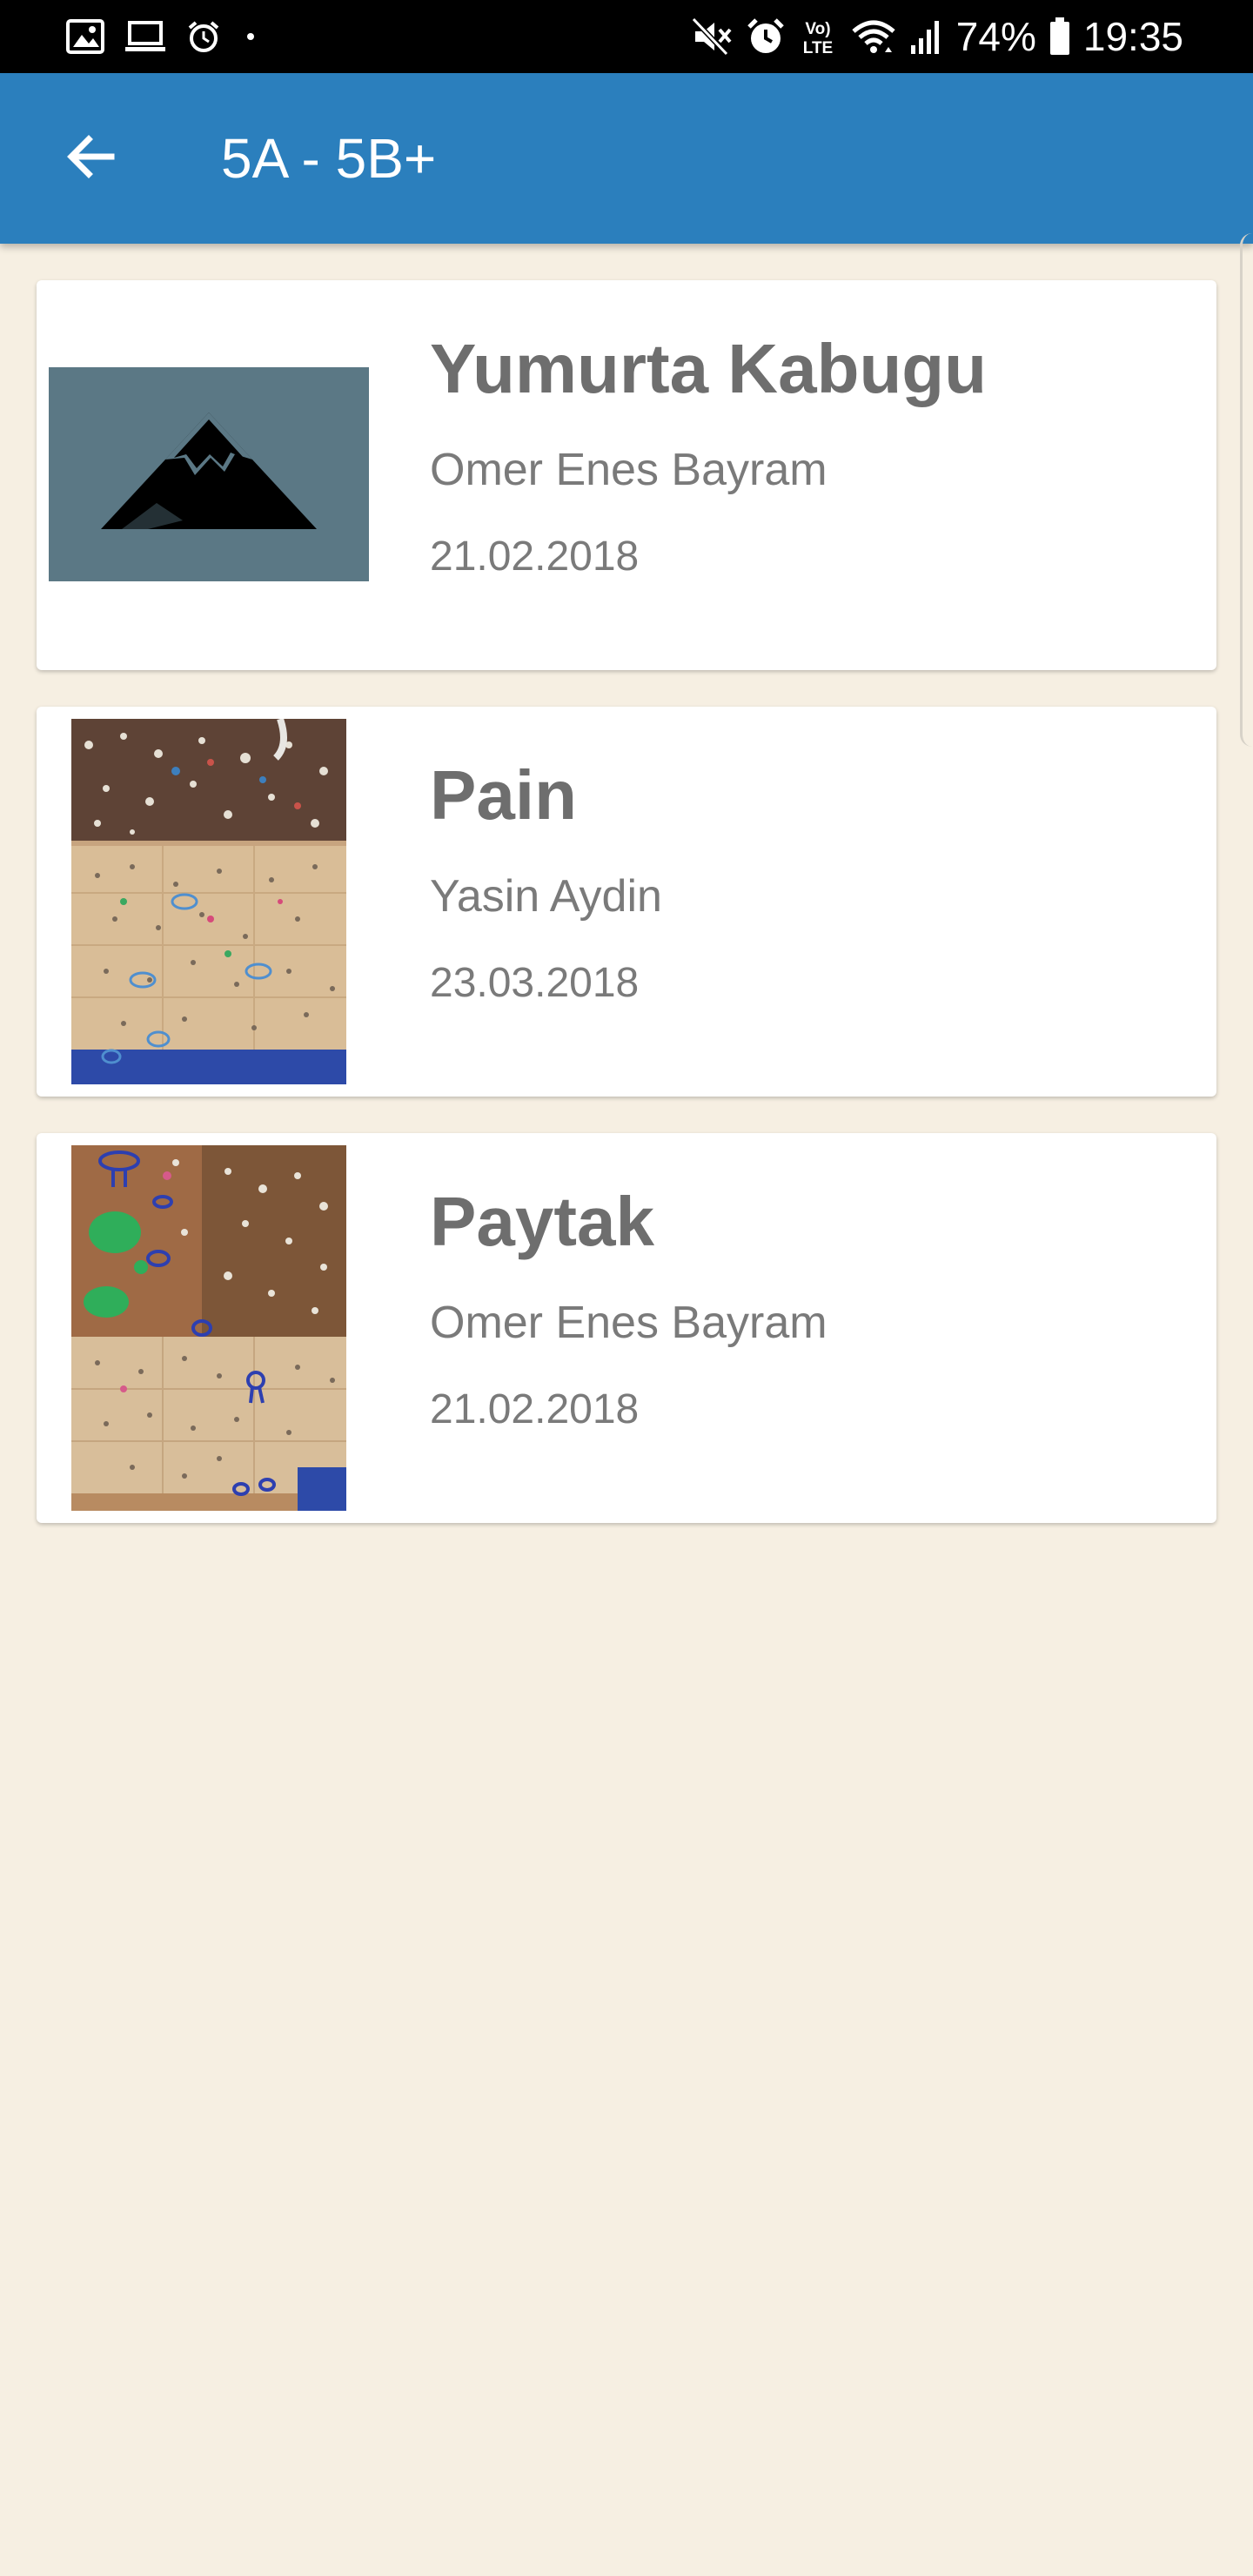 This screenshot has height=2576, width=1253. Describe the element at coordinates (504, 795) in the screenshot. I see `route-name: Pain` at that location.